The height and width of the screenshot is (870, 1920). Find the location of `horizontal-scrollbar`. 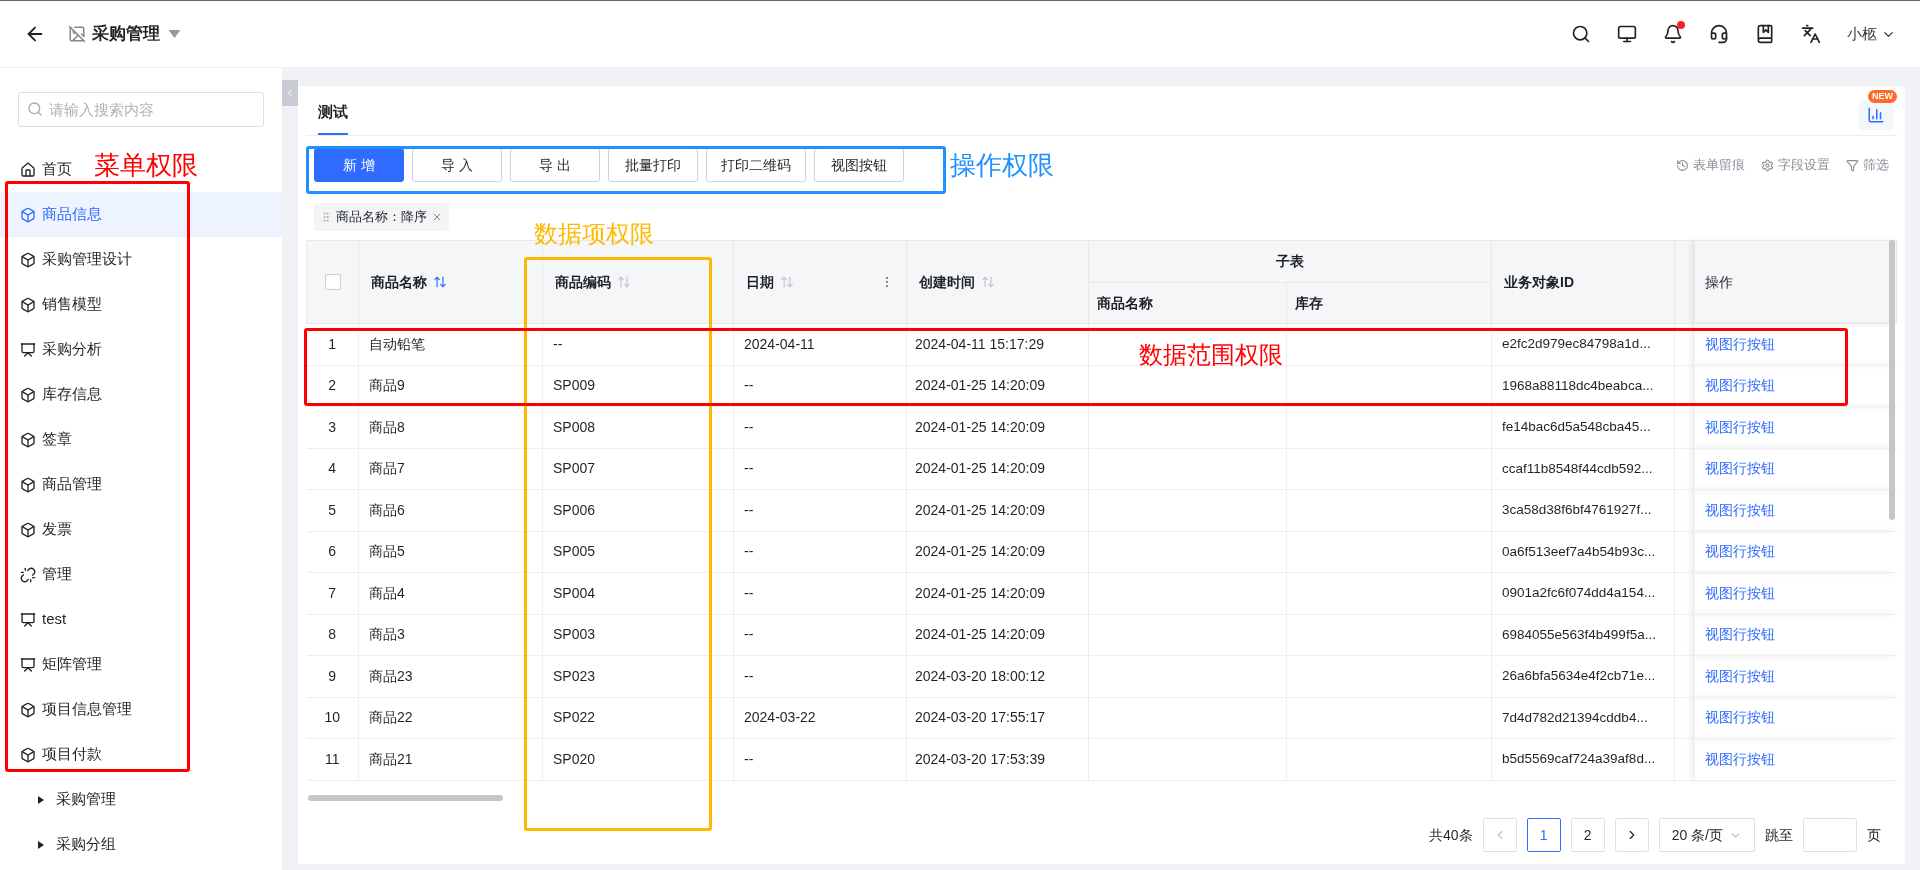

horizontal-scrollbar is located at coordinates (405, 797).